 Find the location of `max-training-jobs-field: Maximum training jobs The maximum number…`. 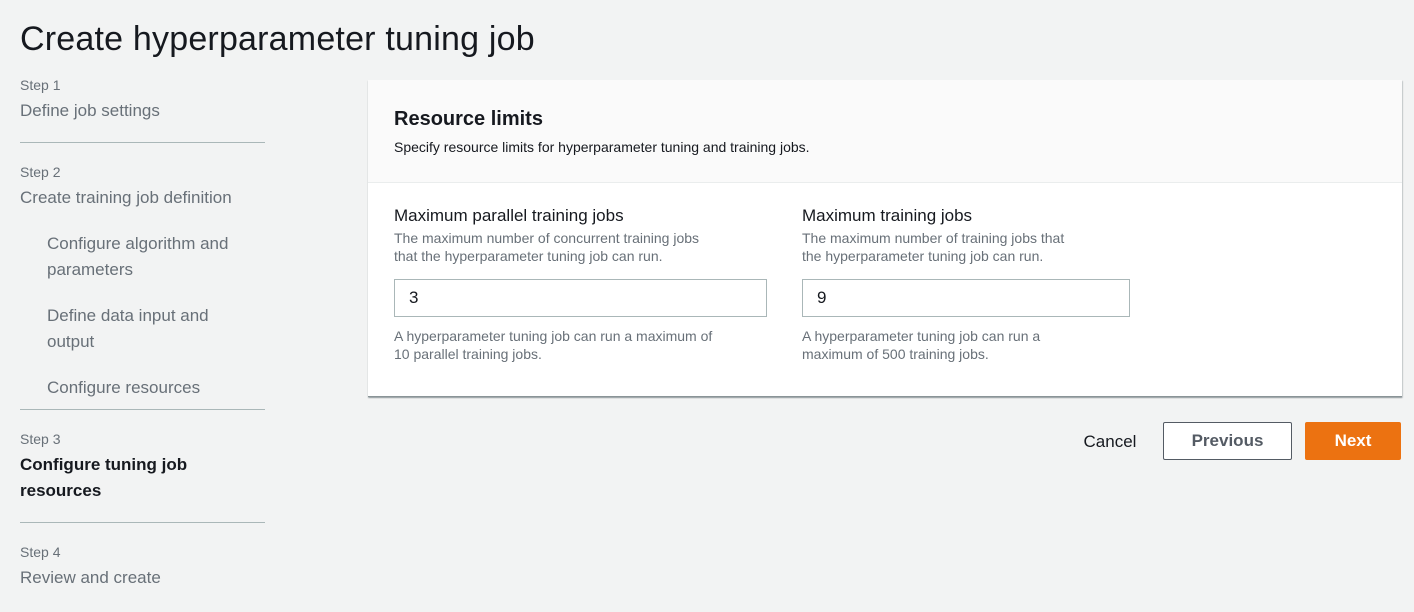

max-training-jobs-field: Maximum training jobs The maximum number… is located at coordinates (966, 284).